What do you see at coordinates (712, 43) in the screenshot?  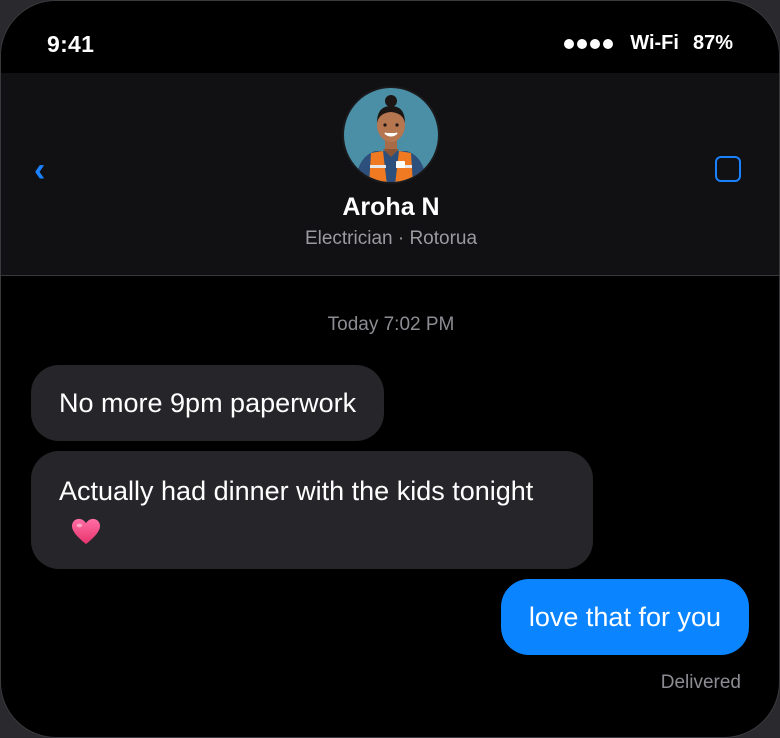 I see `battery-percent: 87%` at bounding box center [712, 43].